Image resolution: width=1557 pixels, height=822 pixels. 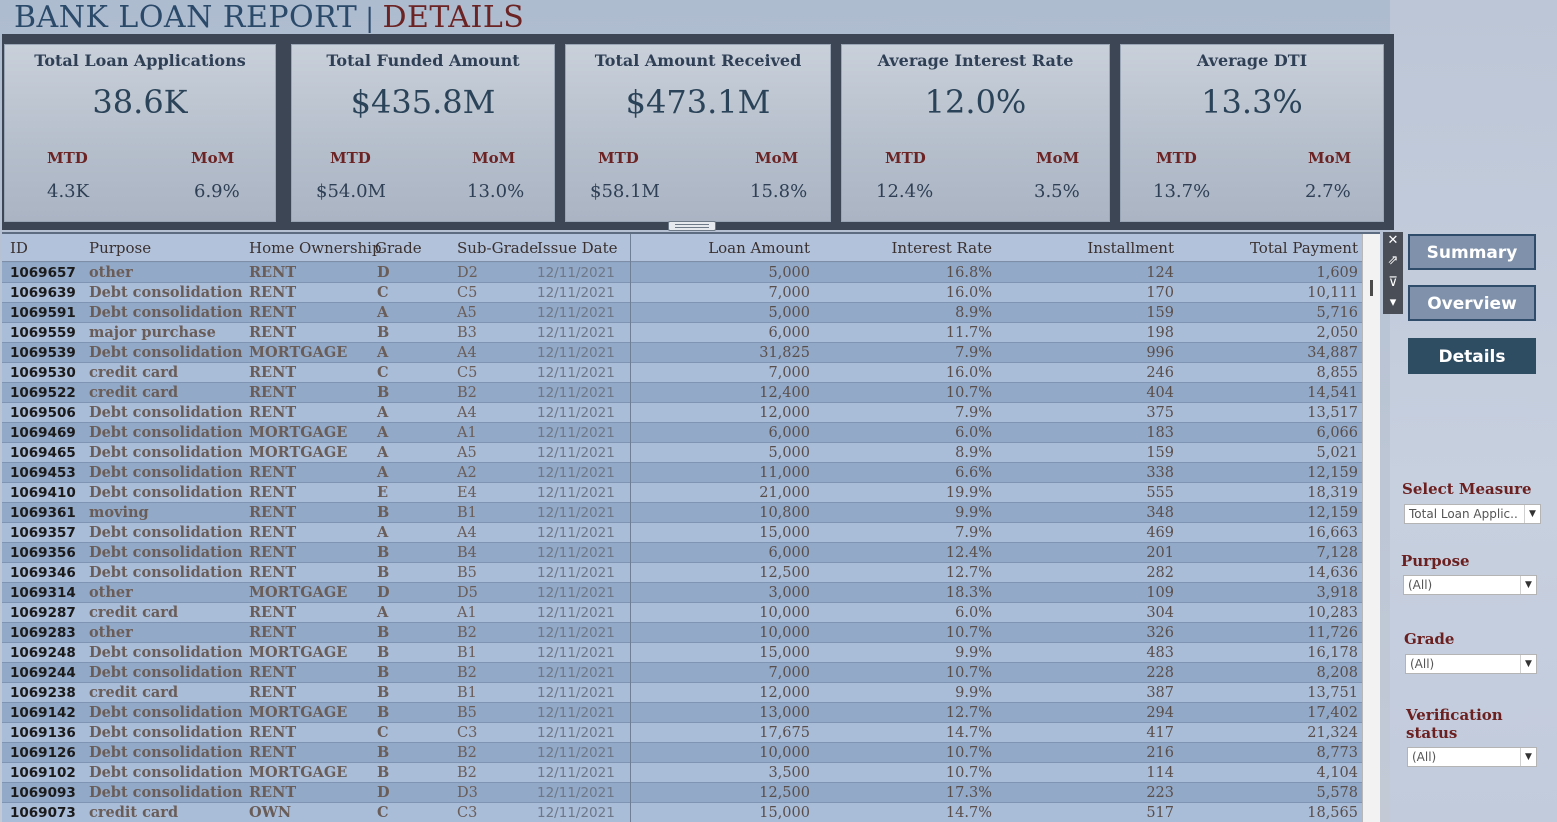 I want to click on cell-total-payment: 4,104, so click(x=1337, y=773).